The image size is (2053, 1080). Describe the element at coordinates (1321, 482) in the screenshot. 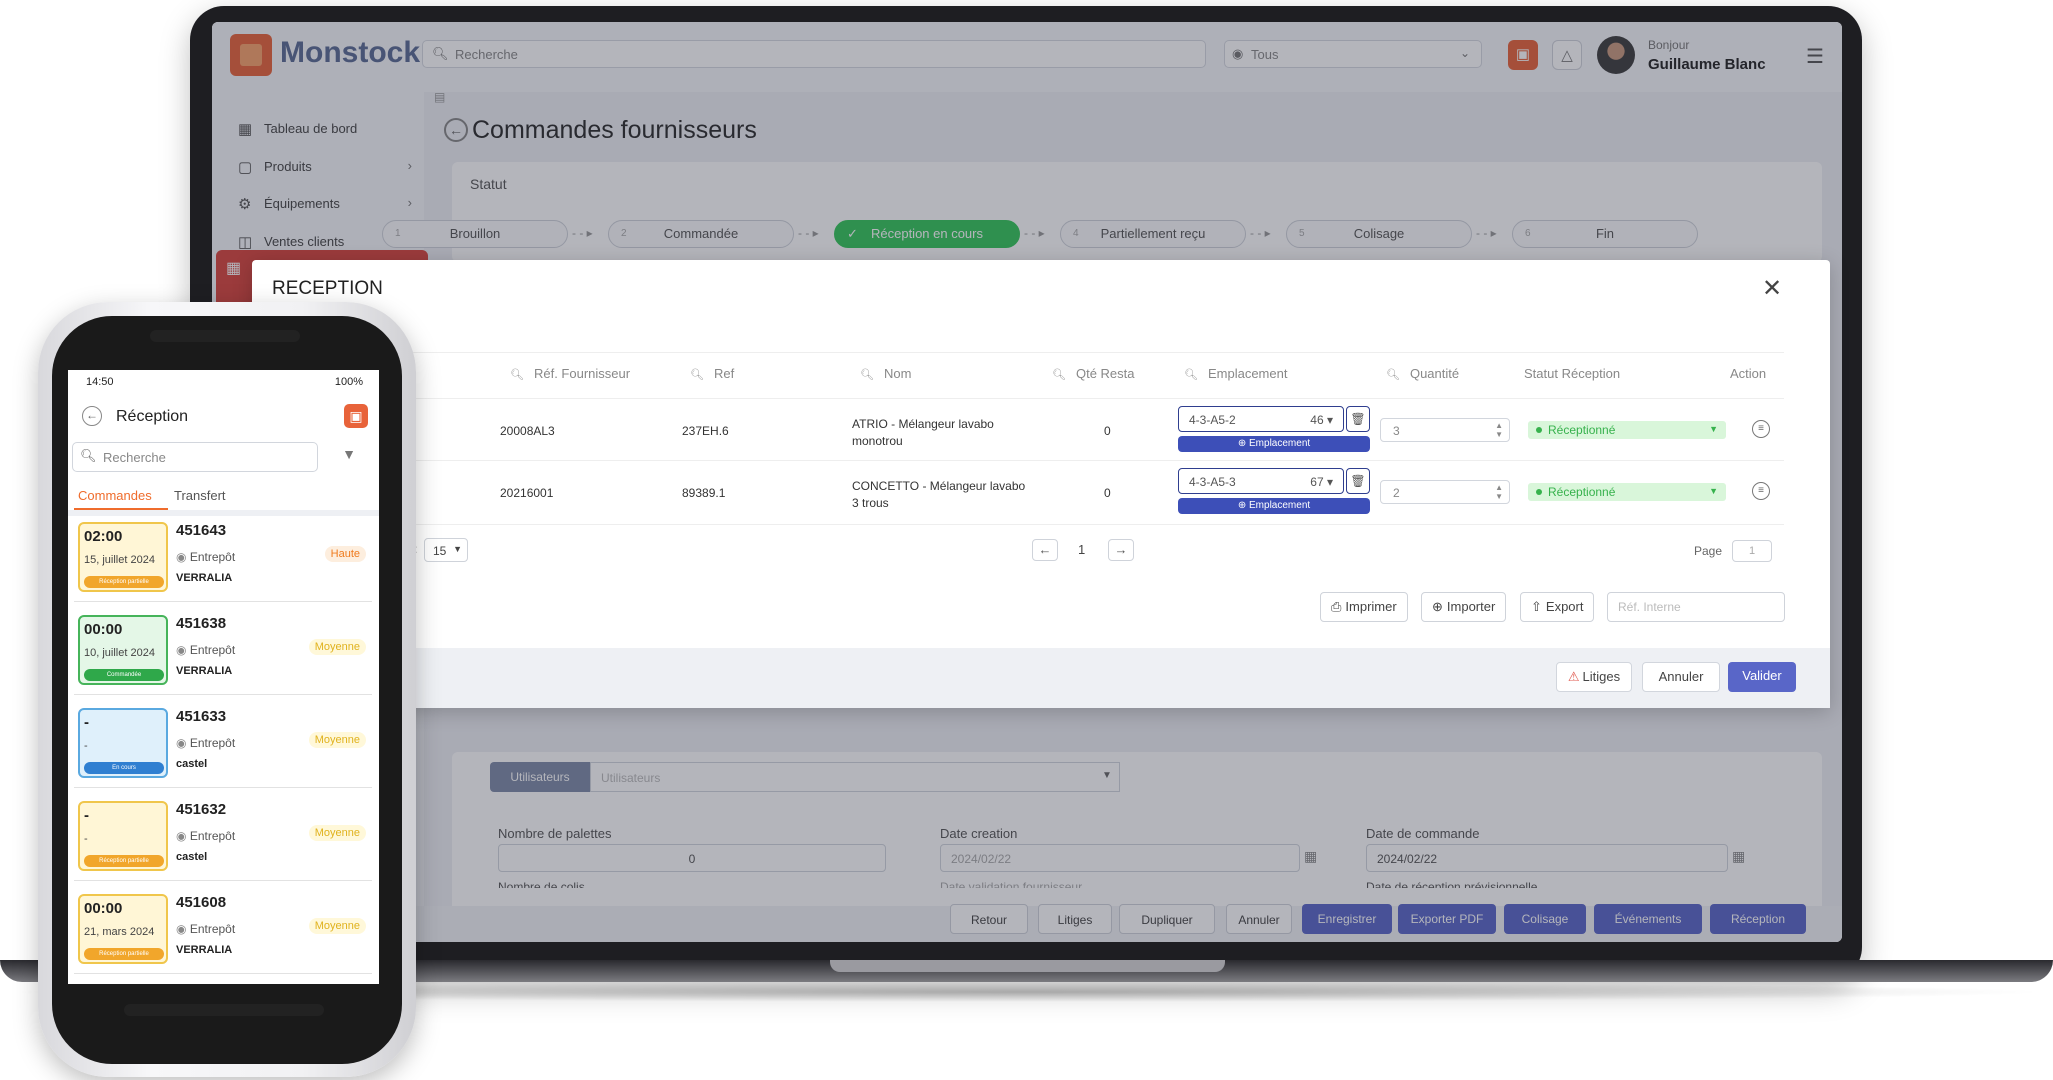

I see `emplacement-stock: 67 ▾` at that location.